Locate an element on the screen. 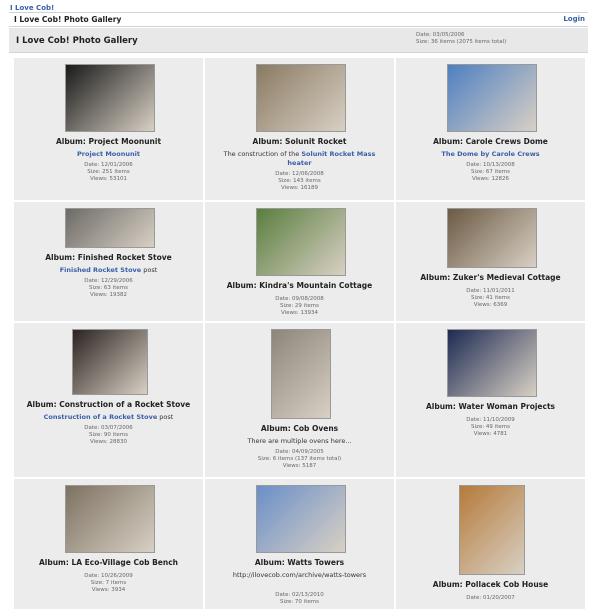 The width and height of the screenshot is (600, 609). album-views: Views: 53101 is located at coordinates (108, 179).